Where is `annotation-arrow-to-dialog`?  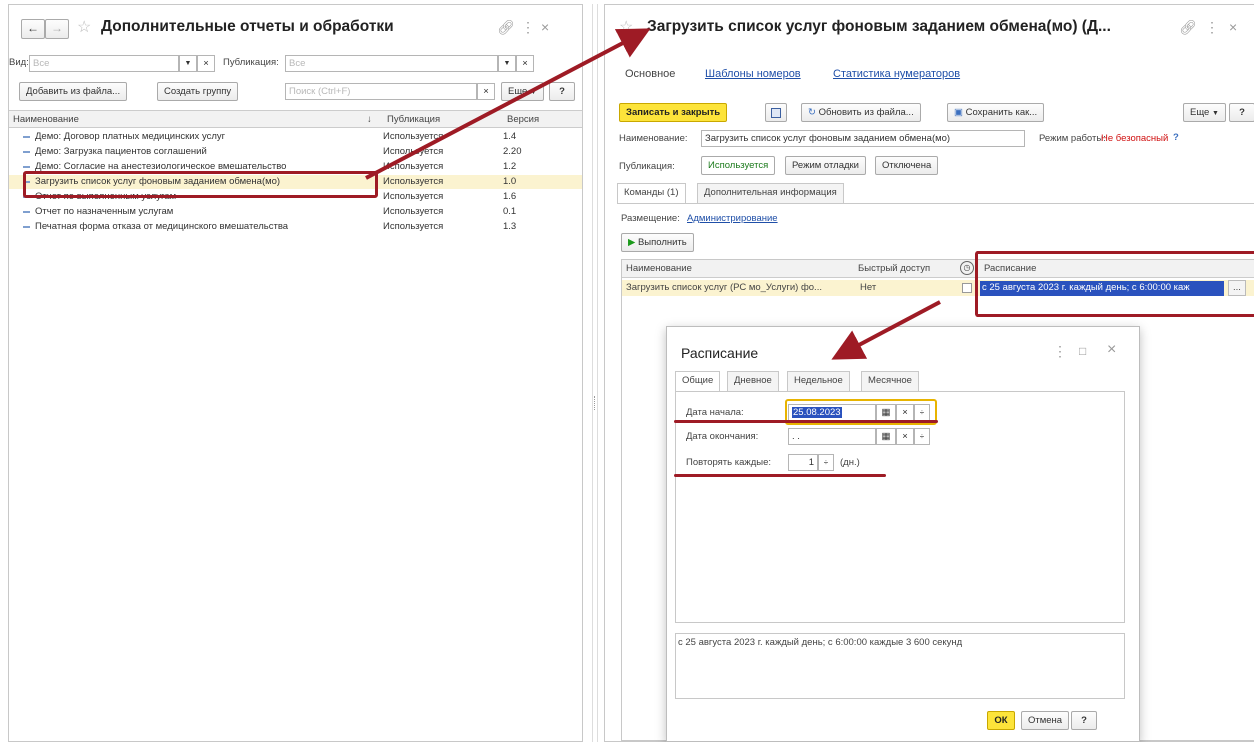 annotation-arrow-to-dialog is located at coordinates (886, 330).